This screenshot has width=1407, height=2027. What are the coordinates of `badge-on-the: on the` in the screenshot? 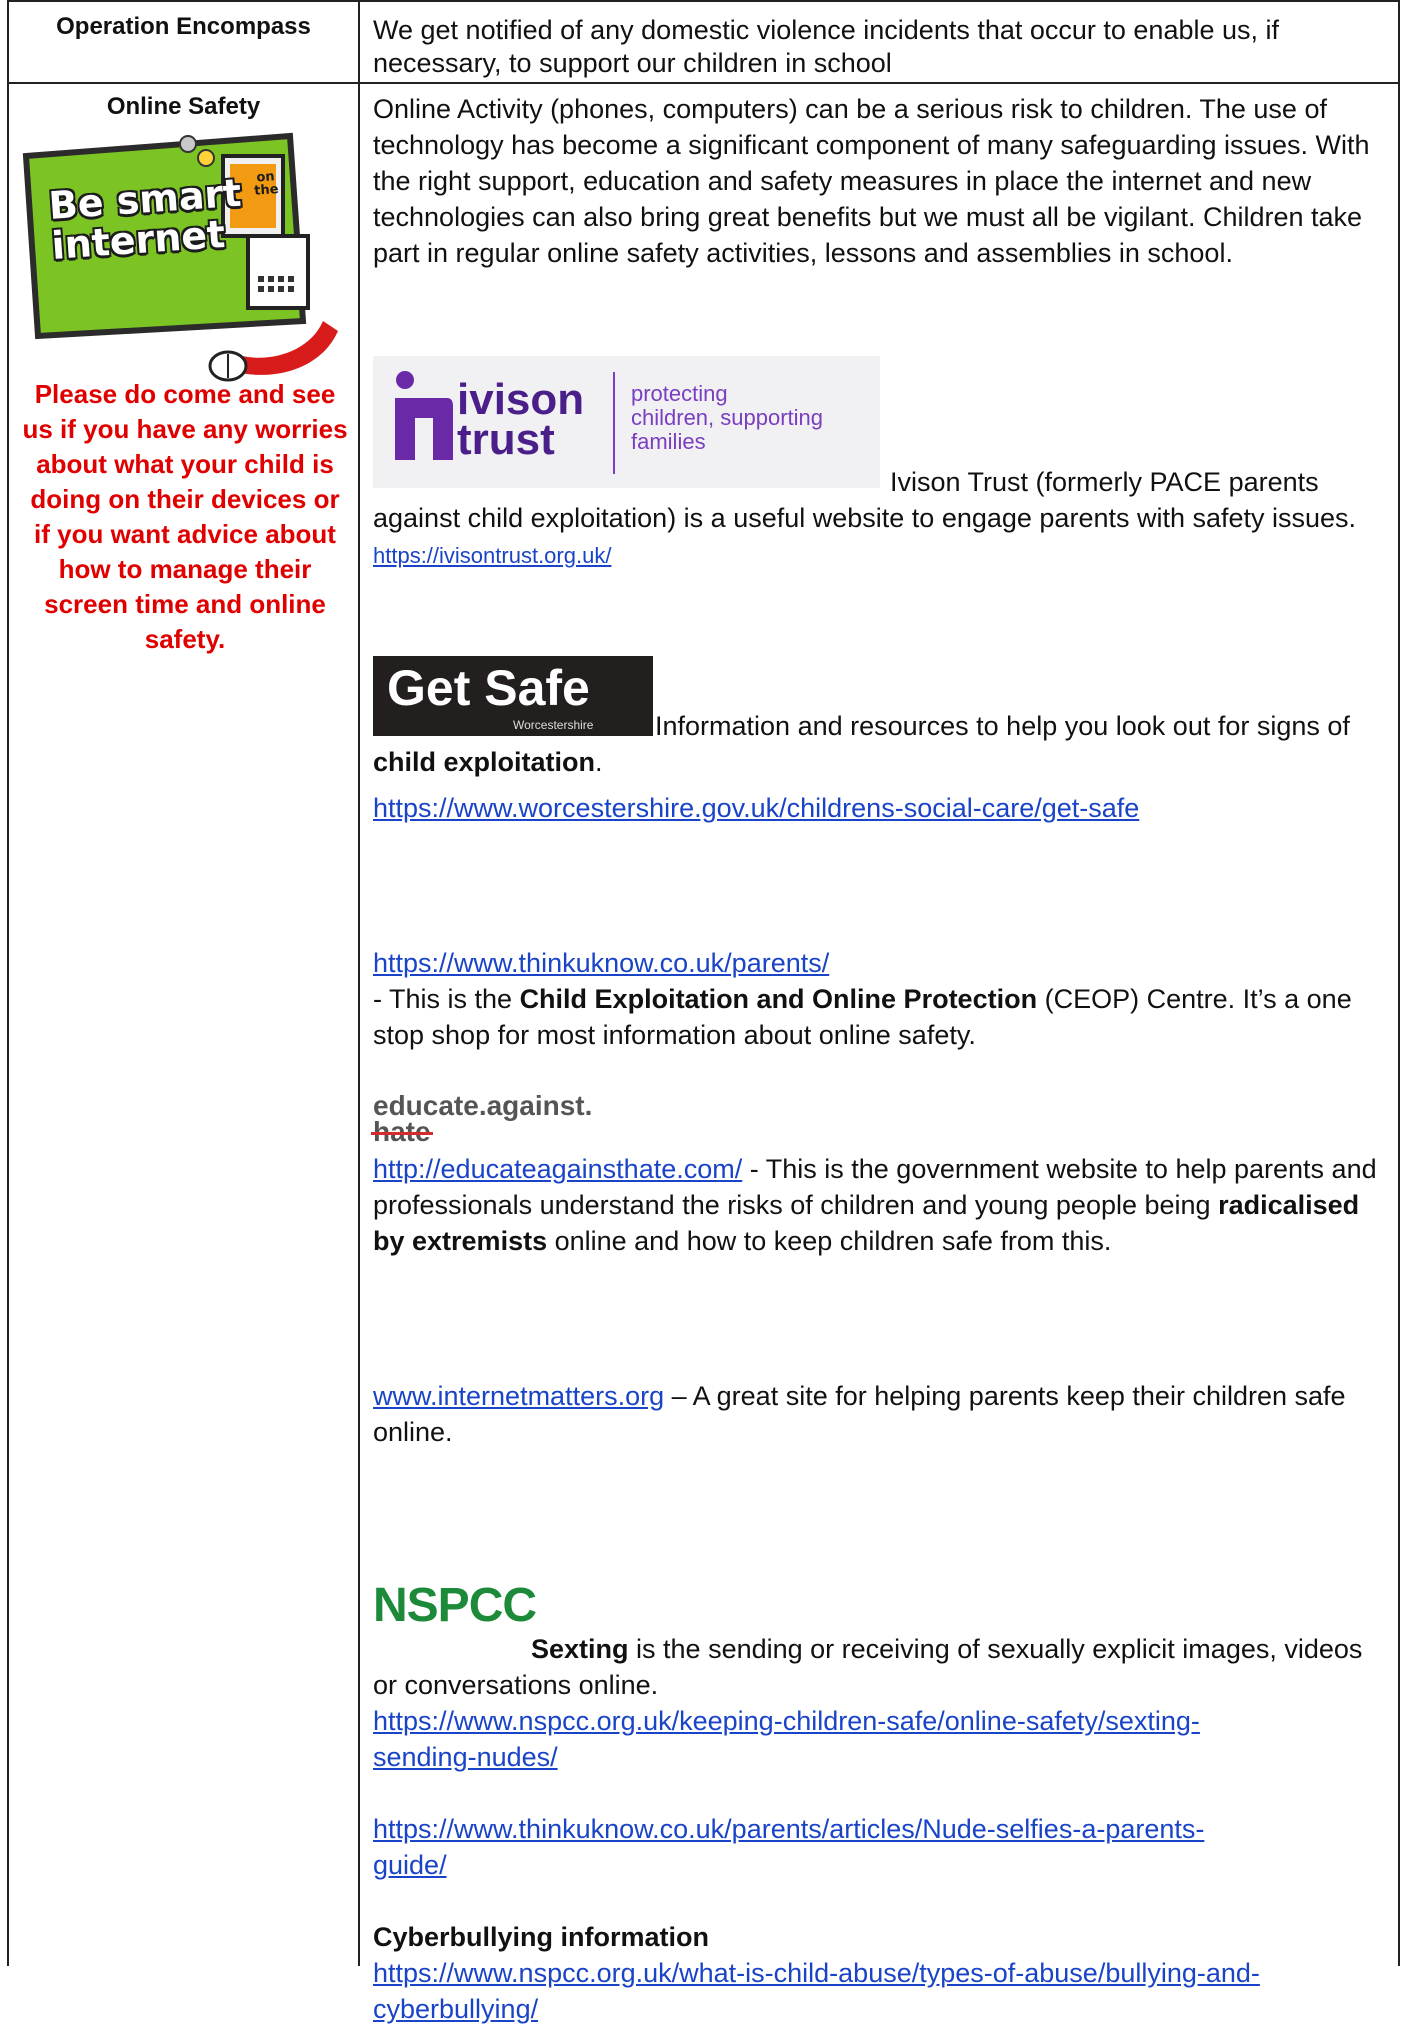 It's located at (266, 184).